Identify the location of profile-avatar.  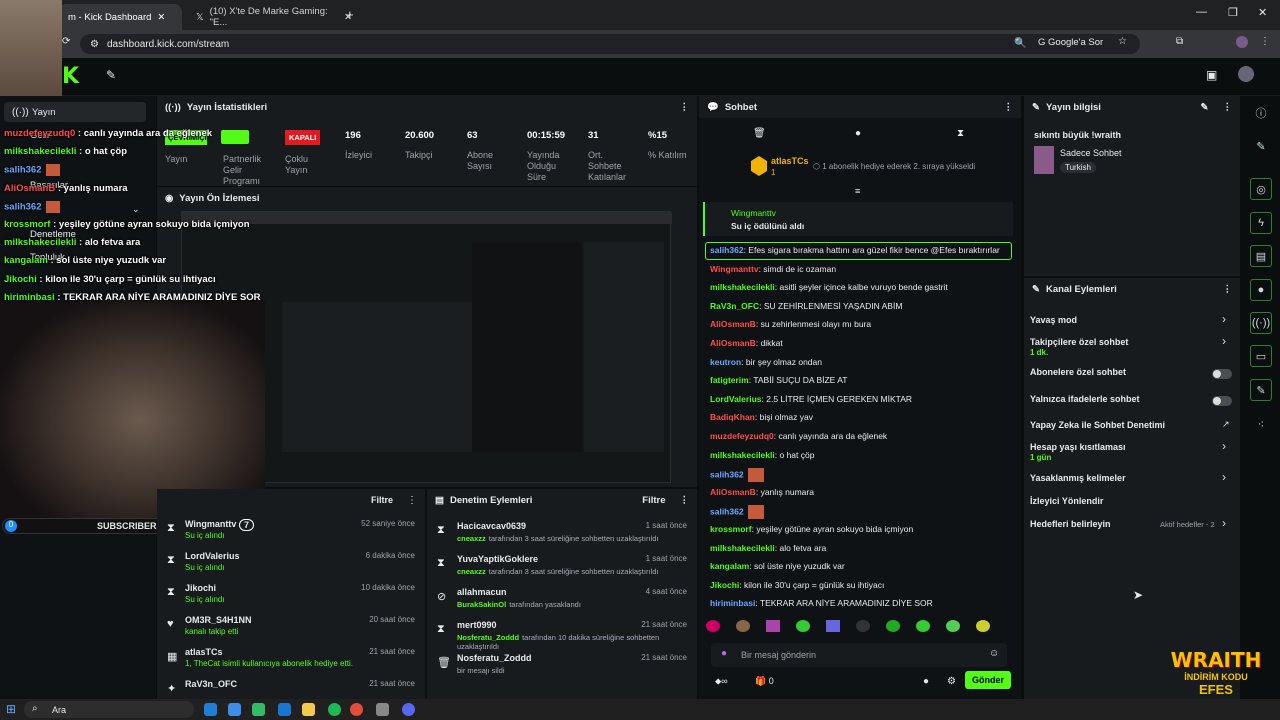
(1242, 42).